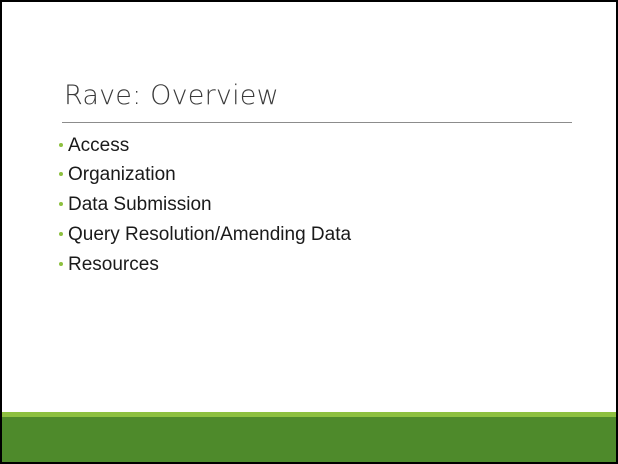 The width and height of the screenshot is (618, 464). What do you see at coordinates (205, 146) in the screenshot?
I see `list-item: Access` at bounding box center [205, 146].